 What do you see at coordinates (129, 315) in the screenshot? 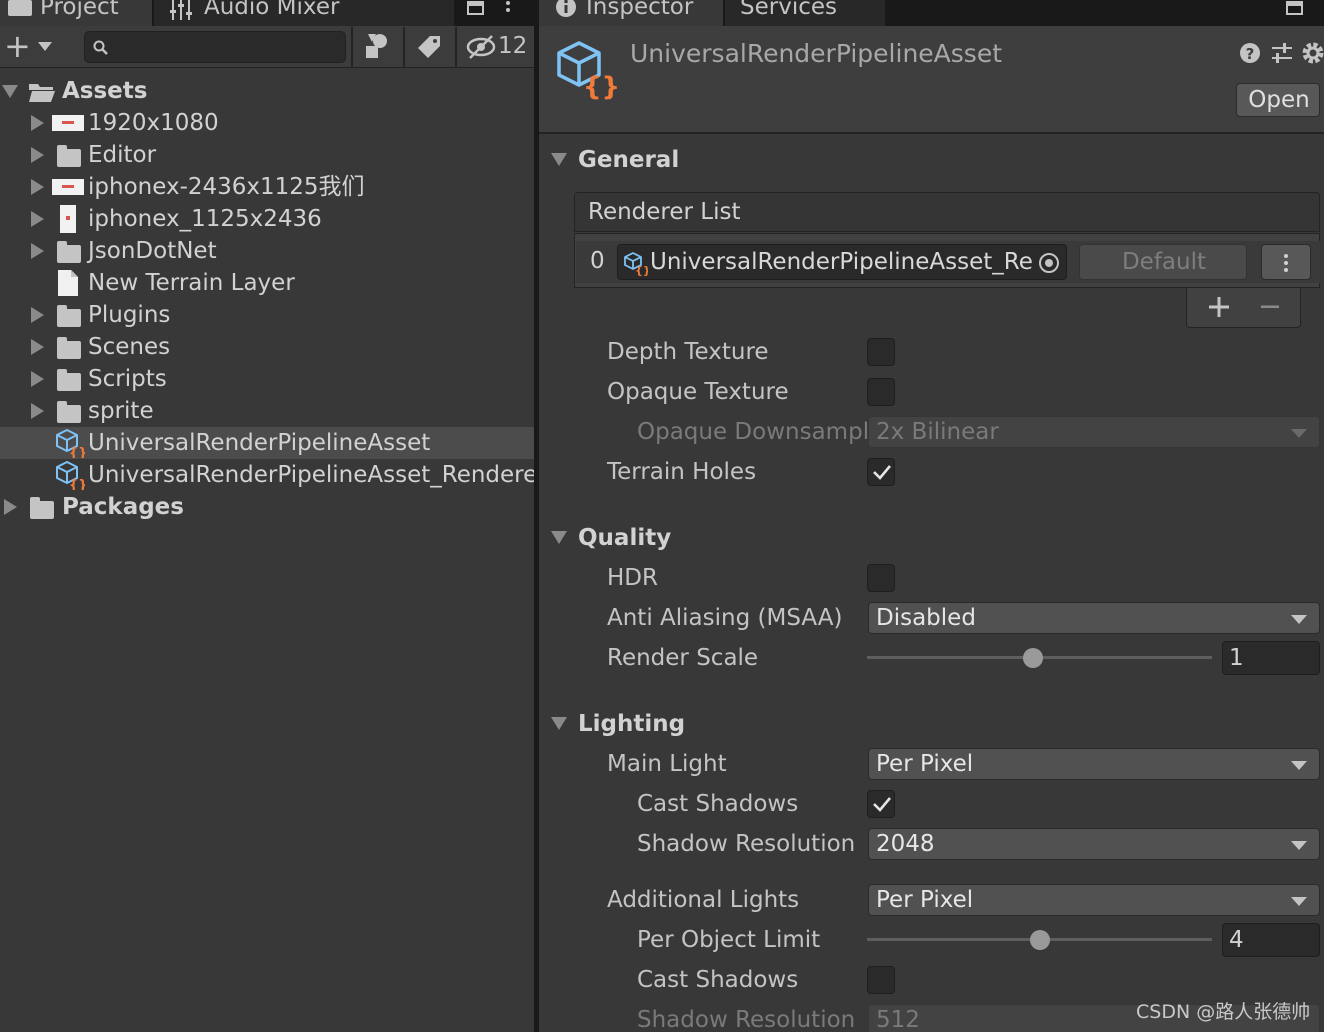
I see `tree-item-label: Plugins` at bounding box center [129, 315].